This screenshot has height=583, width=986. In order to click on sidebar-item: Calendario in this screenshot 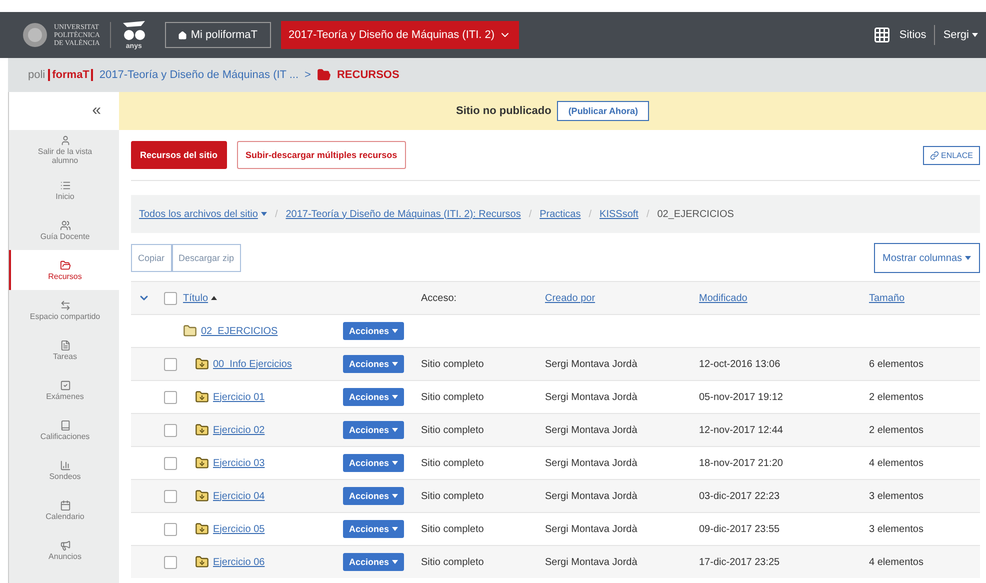, I will do `click(64, 510)`.